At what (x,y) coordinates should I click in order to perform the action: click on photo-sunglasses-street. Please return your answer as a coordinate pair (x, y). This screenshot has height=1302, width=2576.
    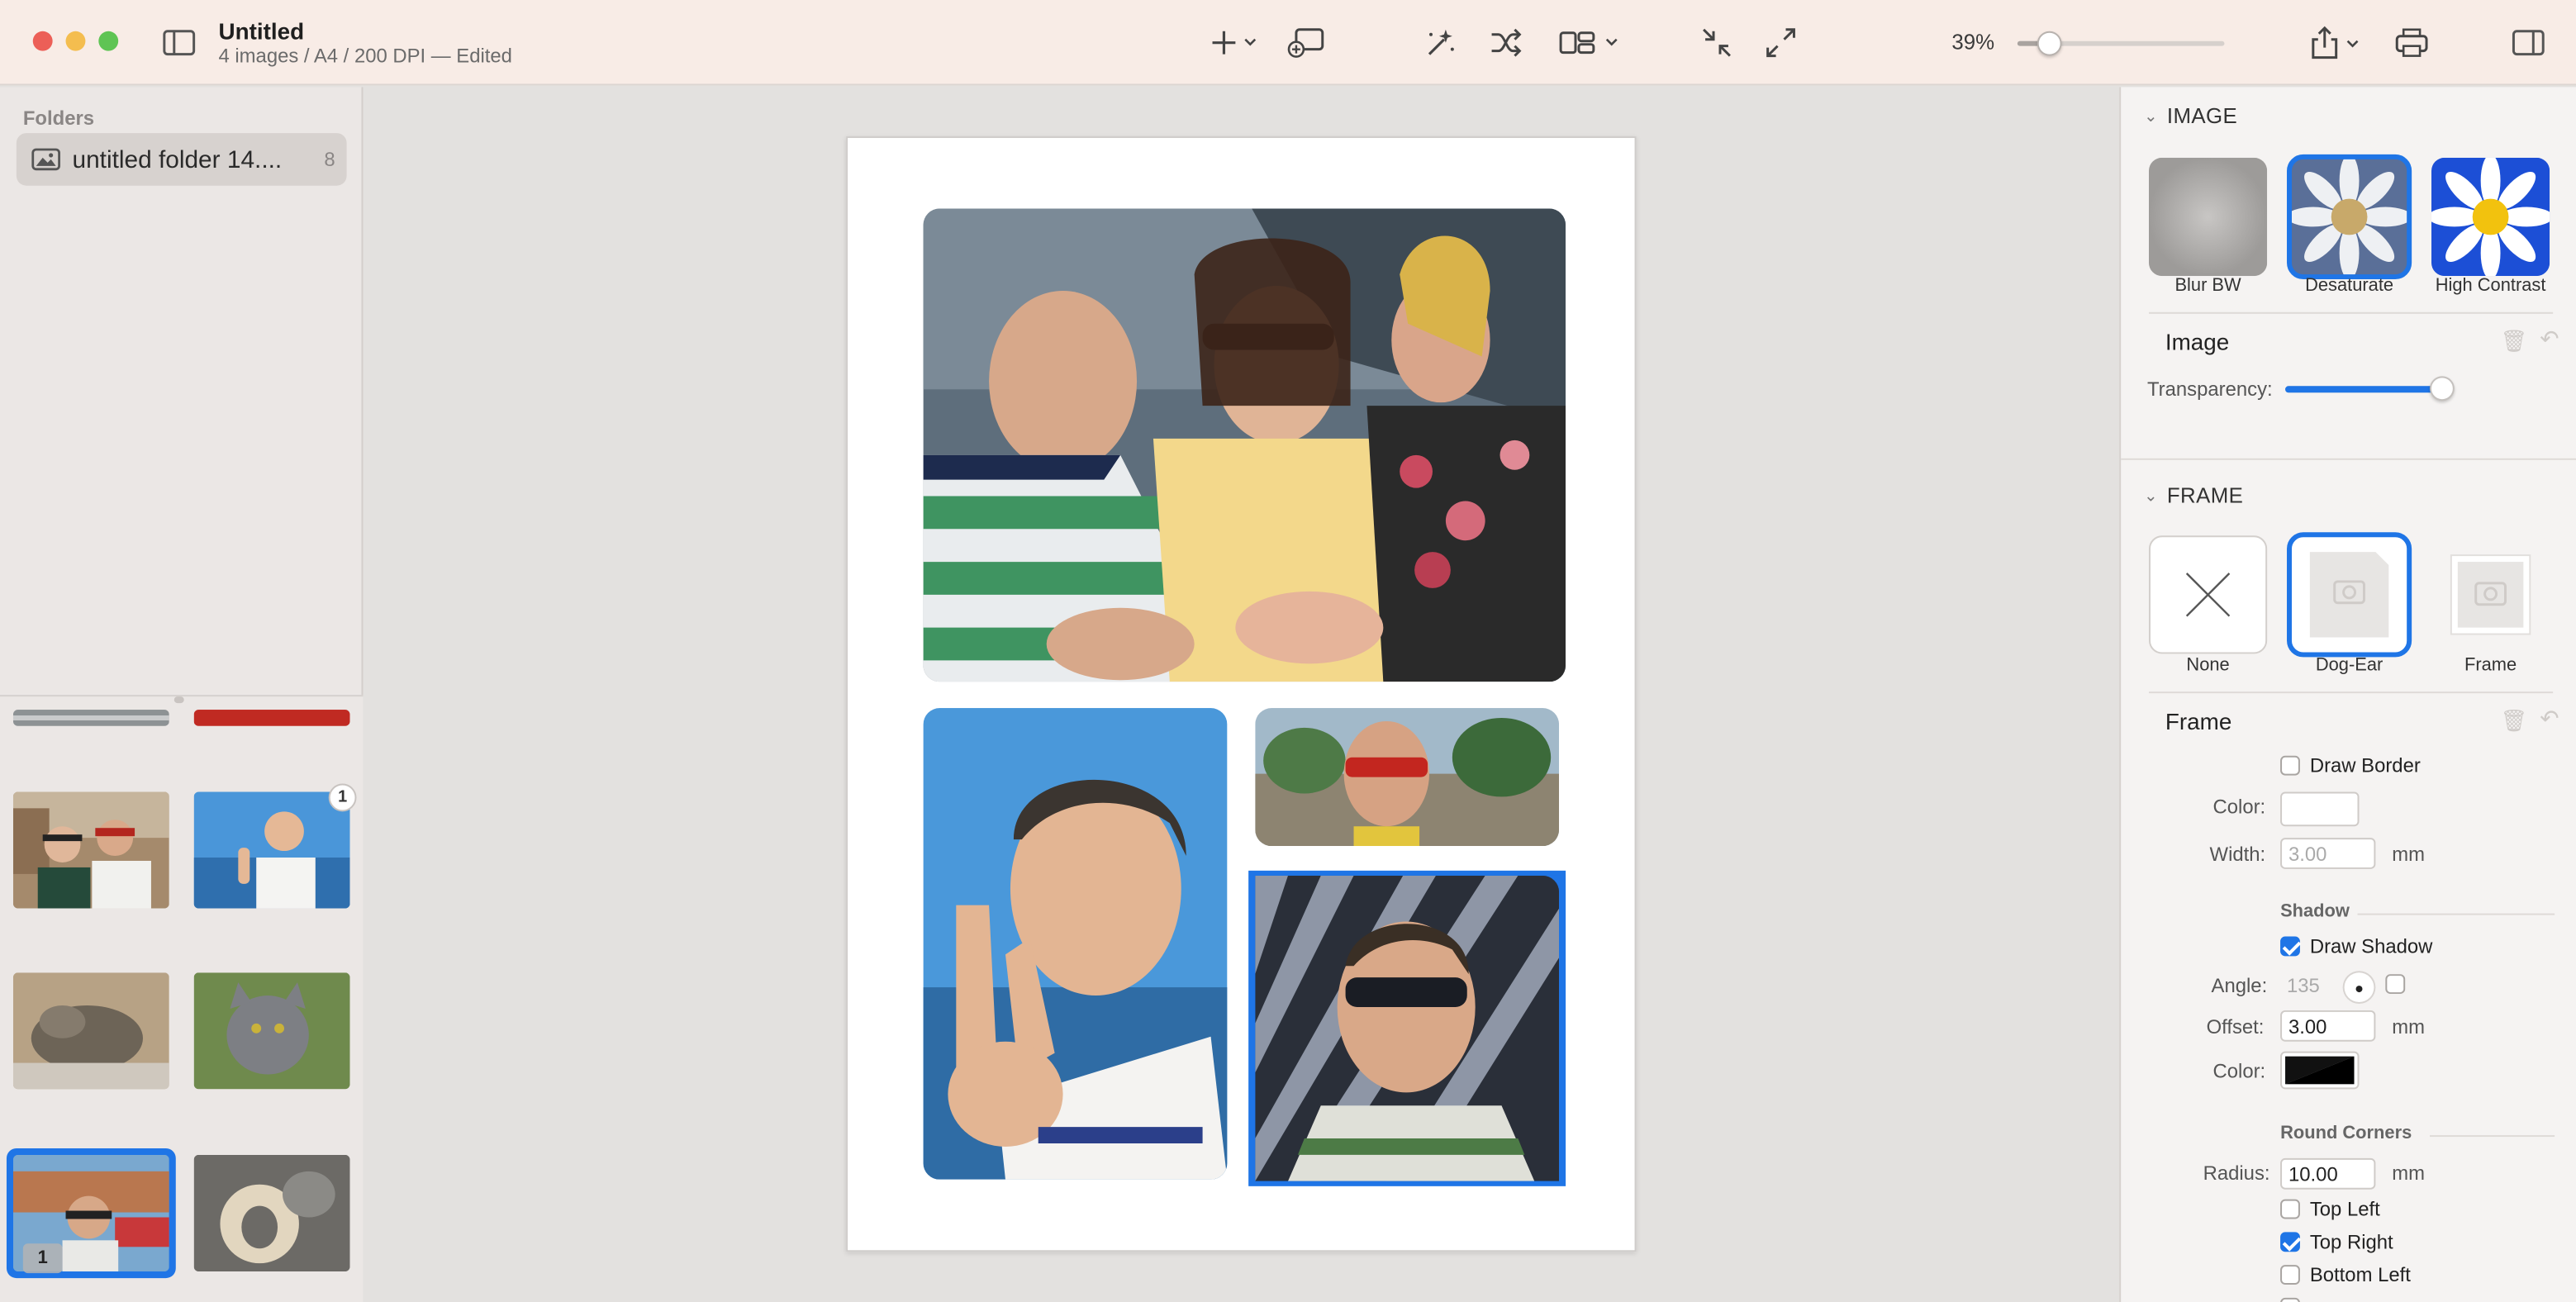
    Looking at the image, I should click on (1407, 777).